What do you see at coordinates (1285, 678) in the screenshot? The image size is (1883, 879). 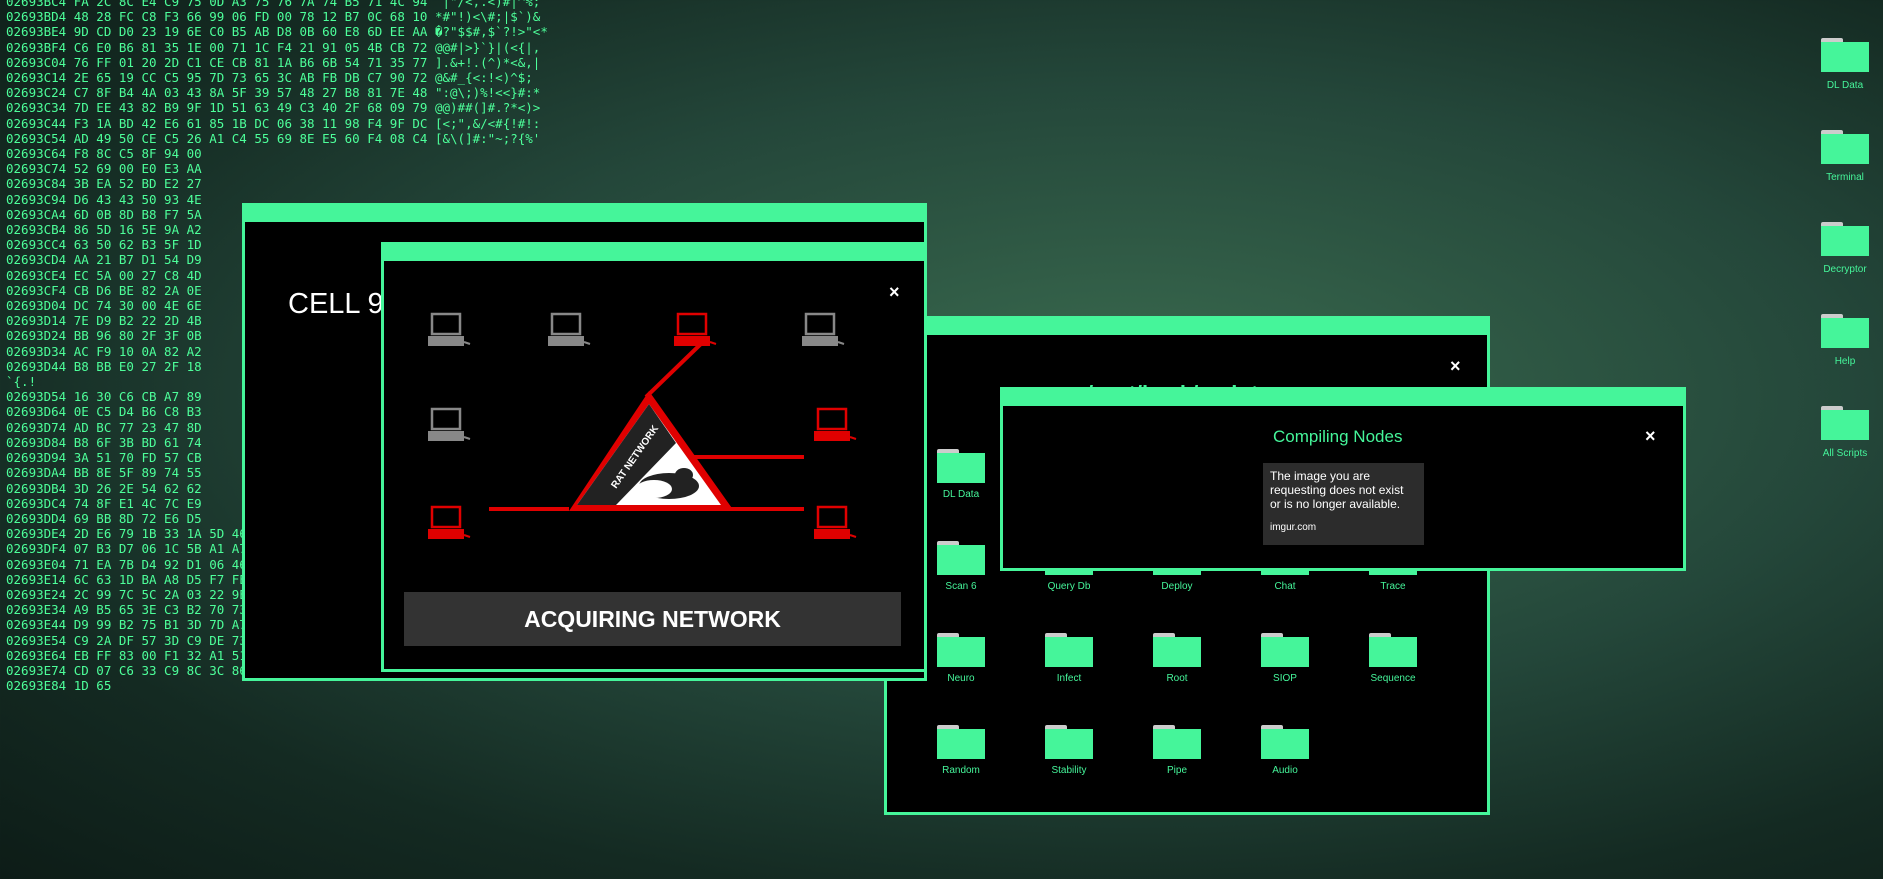 I see `folder-label: SIOP` at bounding box center [1285, 678].